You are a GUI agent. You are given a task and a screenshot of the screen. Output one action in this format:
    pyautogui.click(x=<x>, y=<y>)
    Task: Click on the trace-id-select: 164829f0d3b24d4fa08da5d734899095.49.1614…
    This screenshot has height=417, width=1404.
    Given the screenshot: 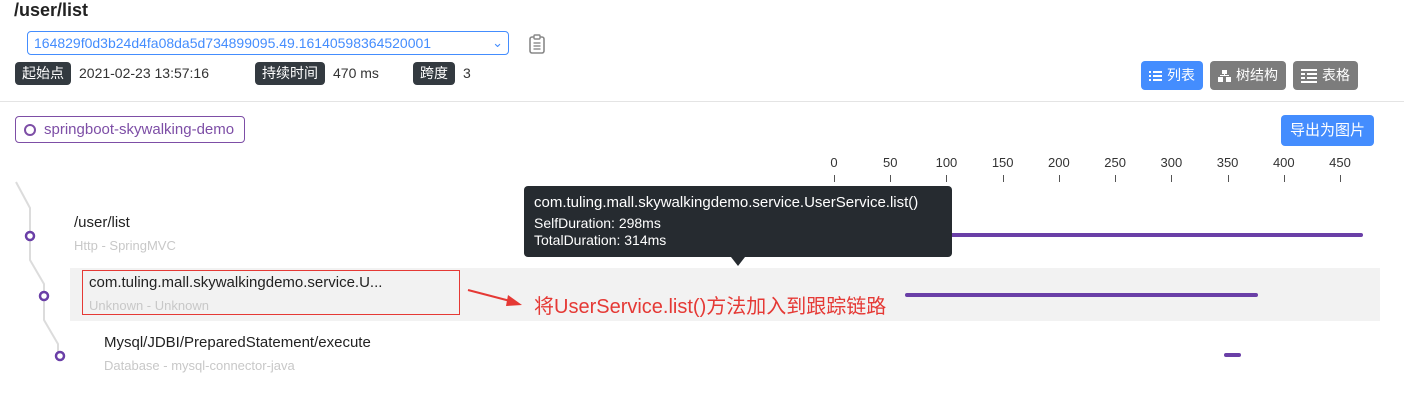 What is the action you would take?
    pyautogui.click(x=268, y=43)
    